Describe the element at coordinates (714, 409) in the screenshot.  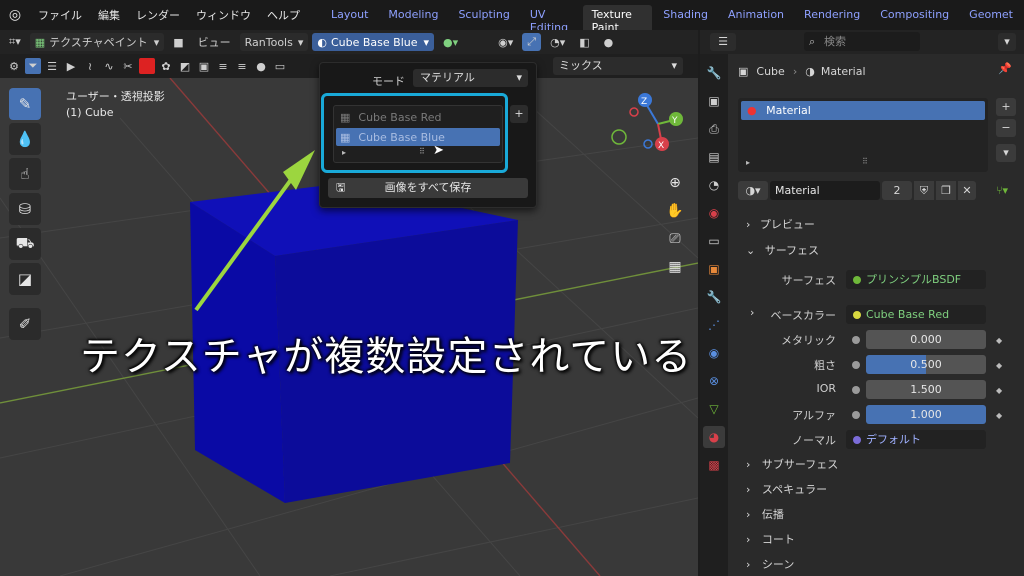
I see `data-icon: ▽` at that location.